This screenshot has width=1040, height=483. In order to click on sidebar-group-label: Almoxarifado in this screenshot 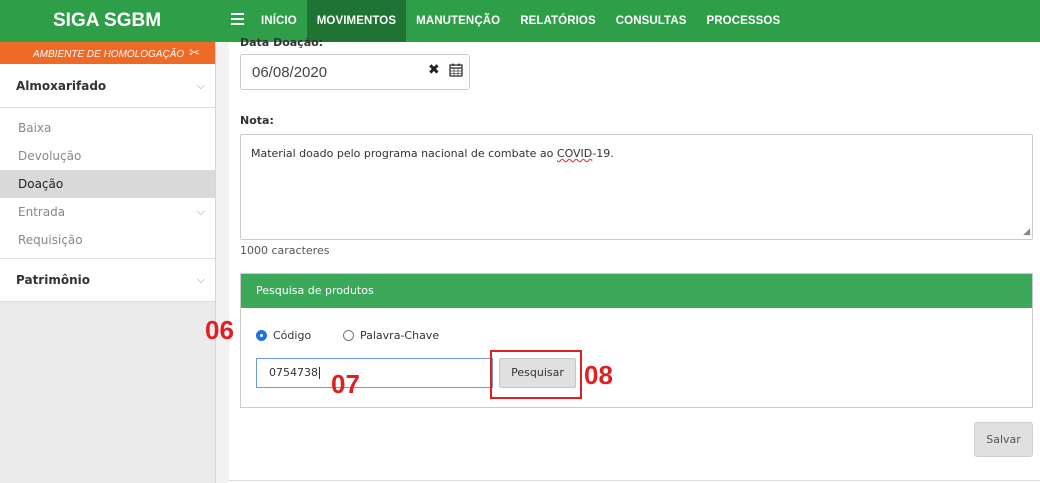, I will do `click(61, 86)`.